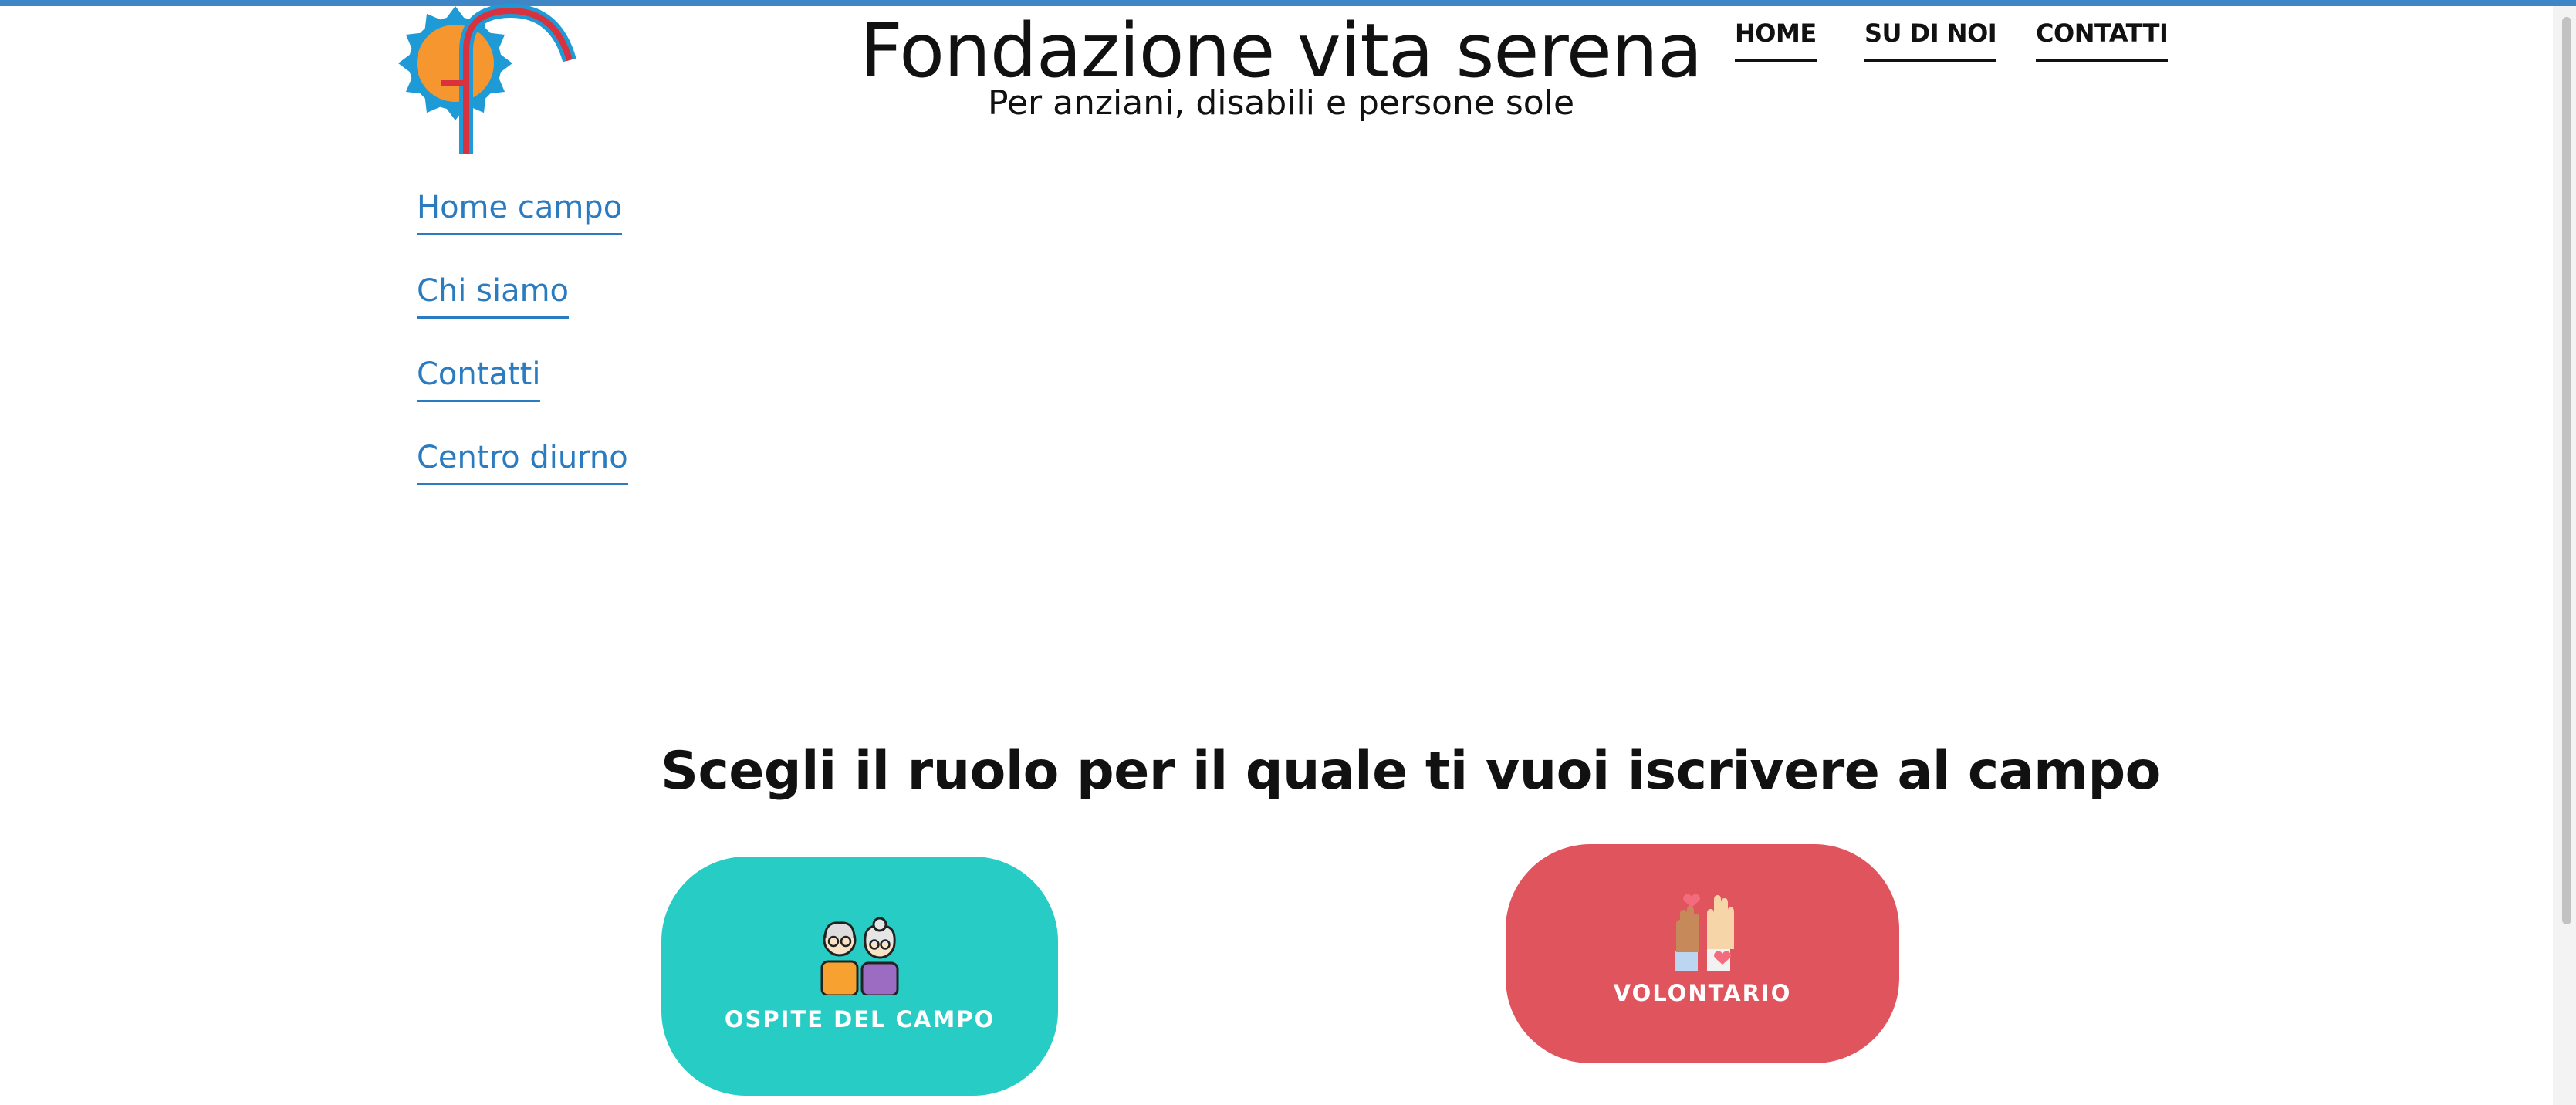 Image resolution: width=2576 pixels, height=1105 pixels. I want to click on site-title: Fondazione vita serena, so click(1281, 51).